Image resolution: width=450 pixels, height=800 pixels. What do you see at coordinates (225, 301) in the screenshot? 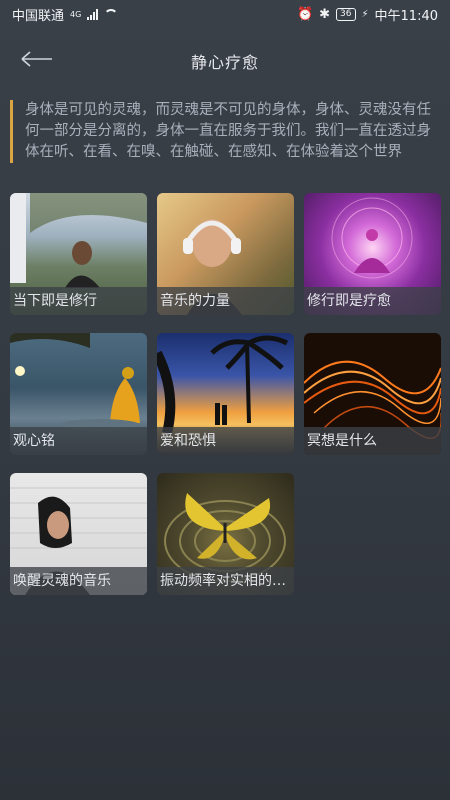
I see `card-label: 音乐的力量` at bounding box center [225, 301].